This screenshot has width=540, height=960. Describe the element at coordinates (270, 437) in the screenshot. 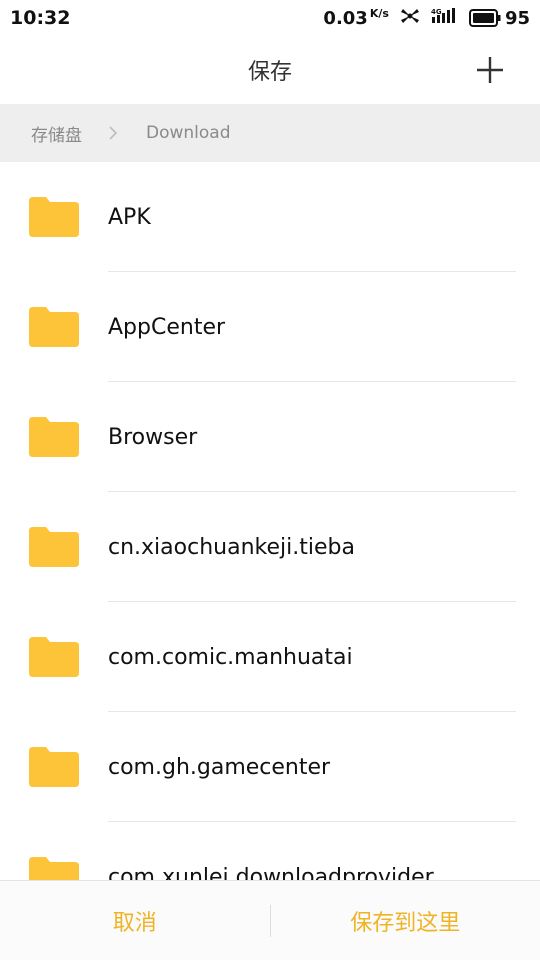

I see `folder-item: Browser` at that location.